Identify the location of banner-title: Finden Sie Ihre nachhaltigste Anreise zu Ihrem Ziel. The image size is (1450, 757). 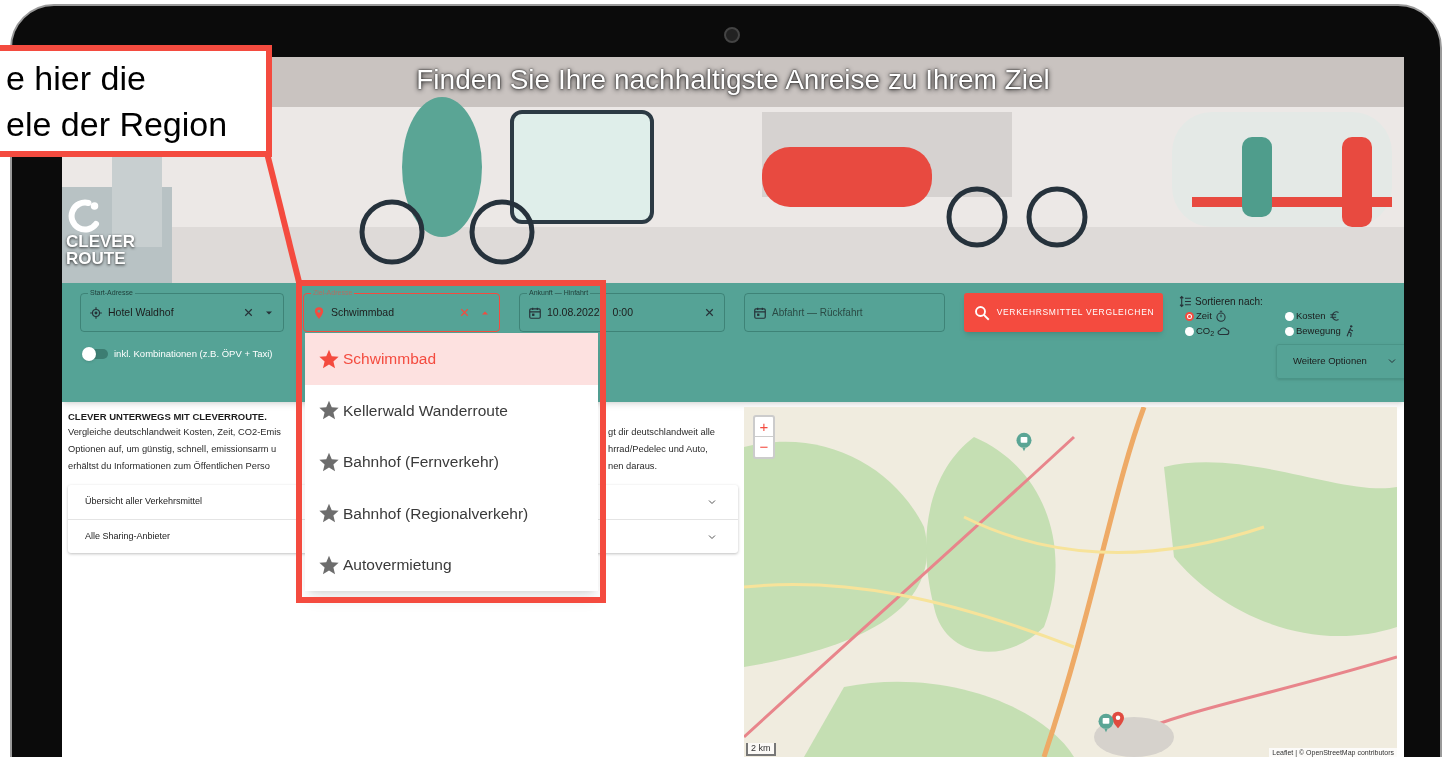
(733, 80).